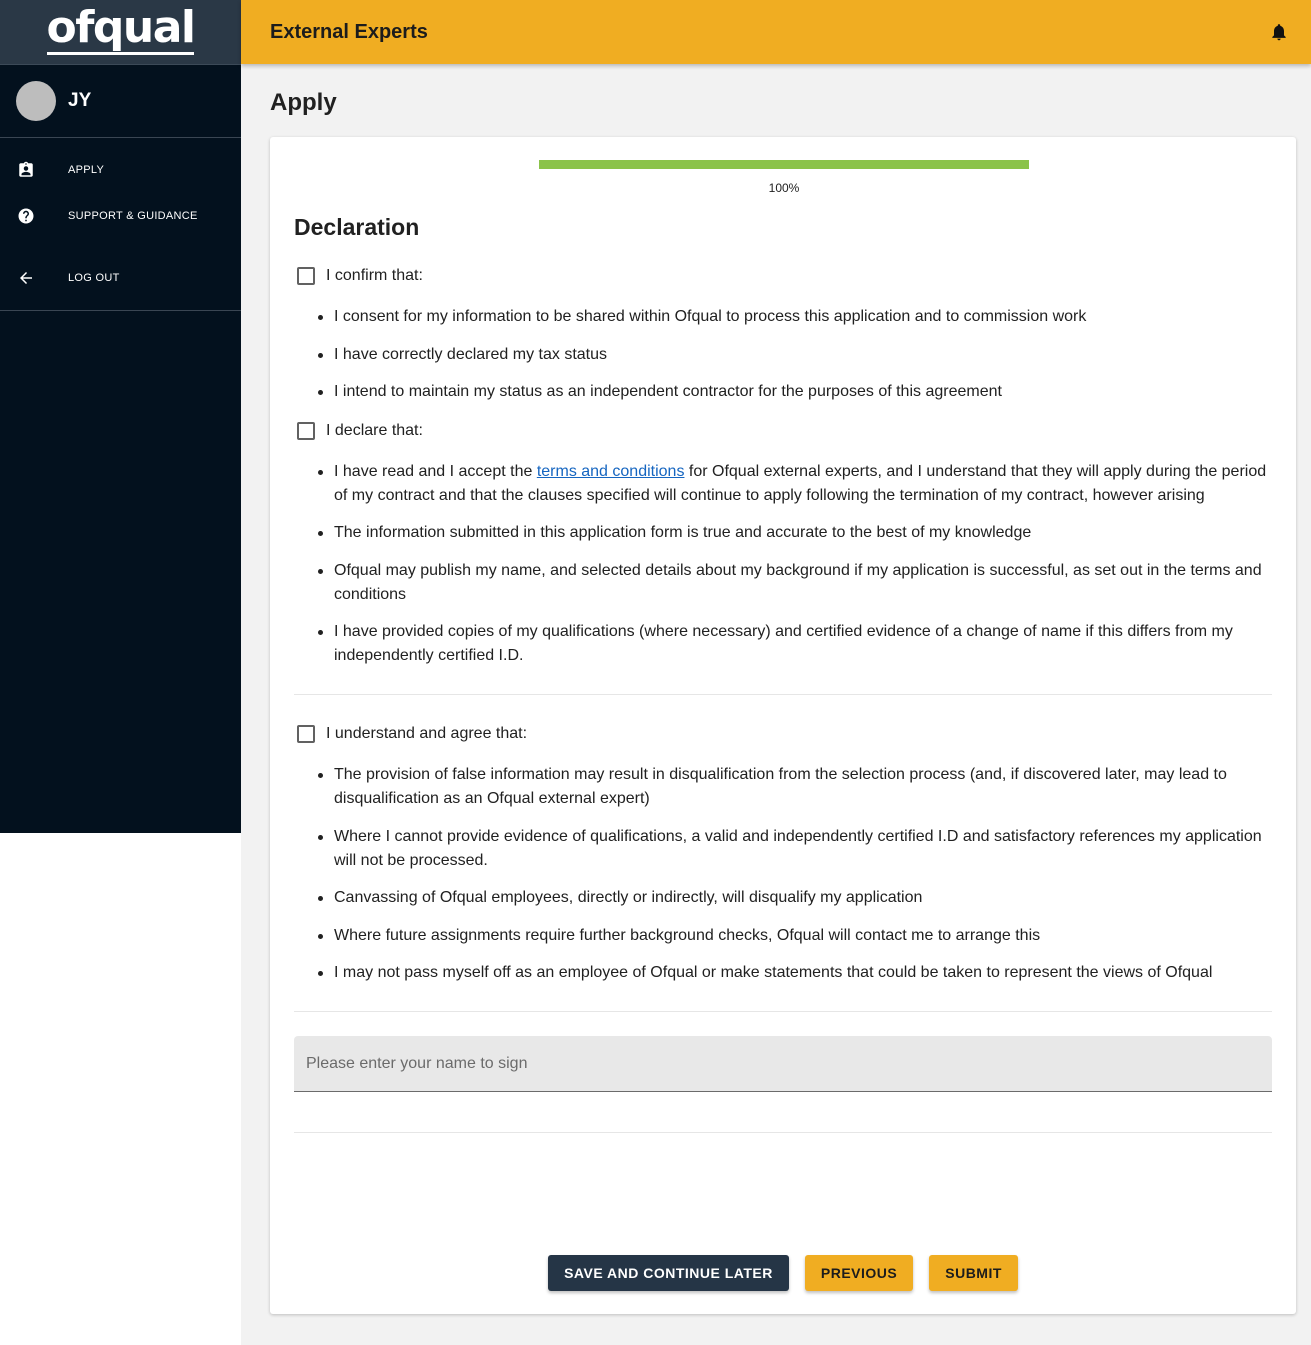 The height and width of the screenshot is (1345, 1311). I want to click on progress-bar, so click(784, 164).